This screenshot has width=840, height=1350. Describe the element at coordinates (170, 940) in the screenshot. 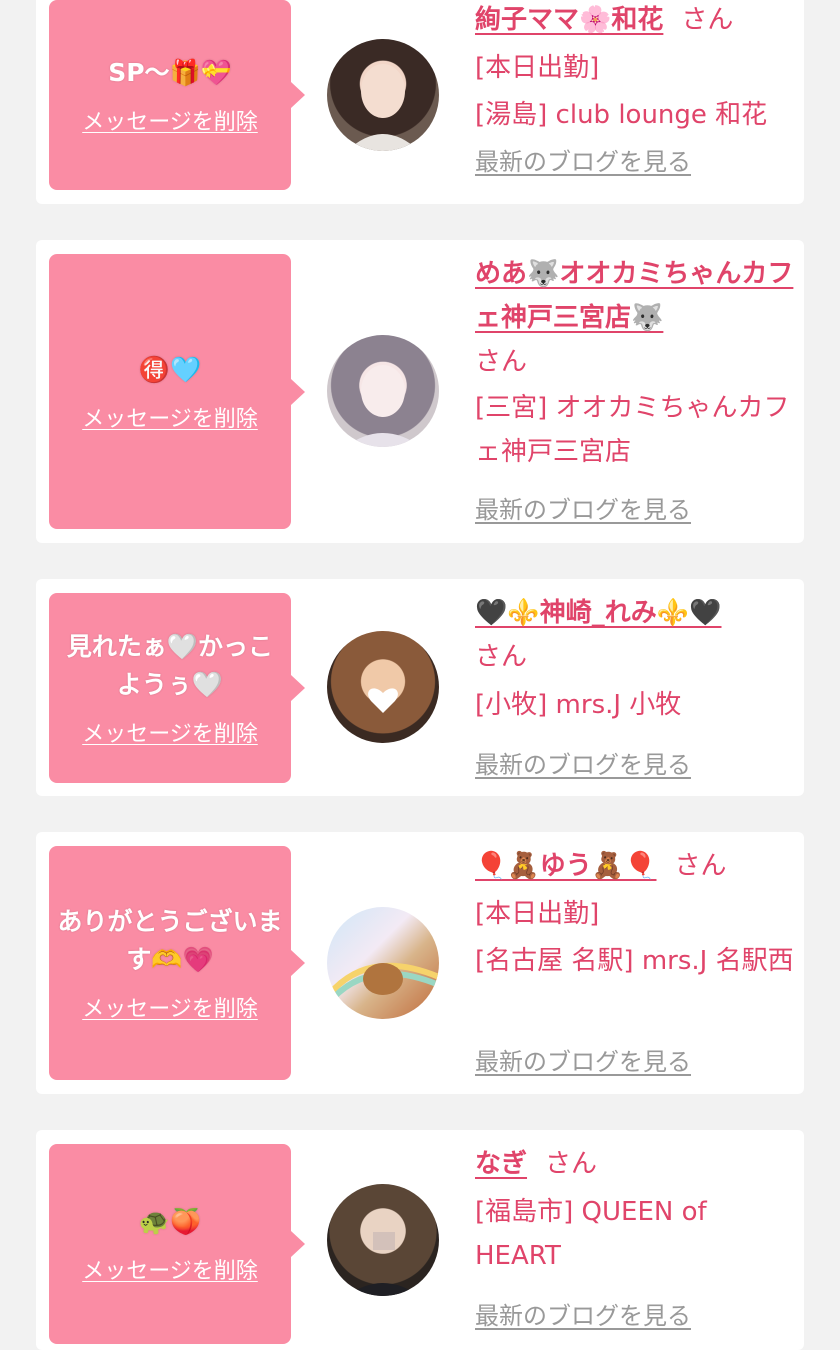

I see `message-text: ありがとうございます🫶💗` at that location.